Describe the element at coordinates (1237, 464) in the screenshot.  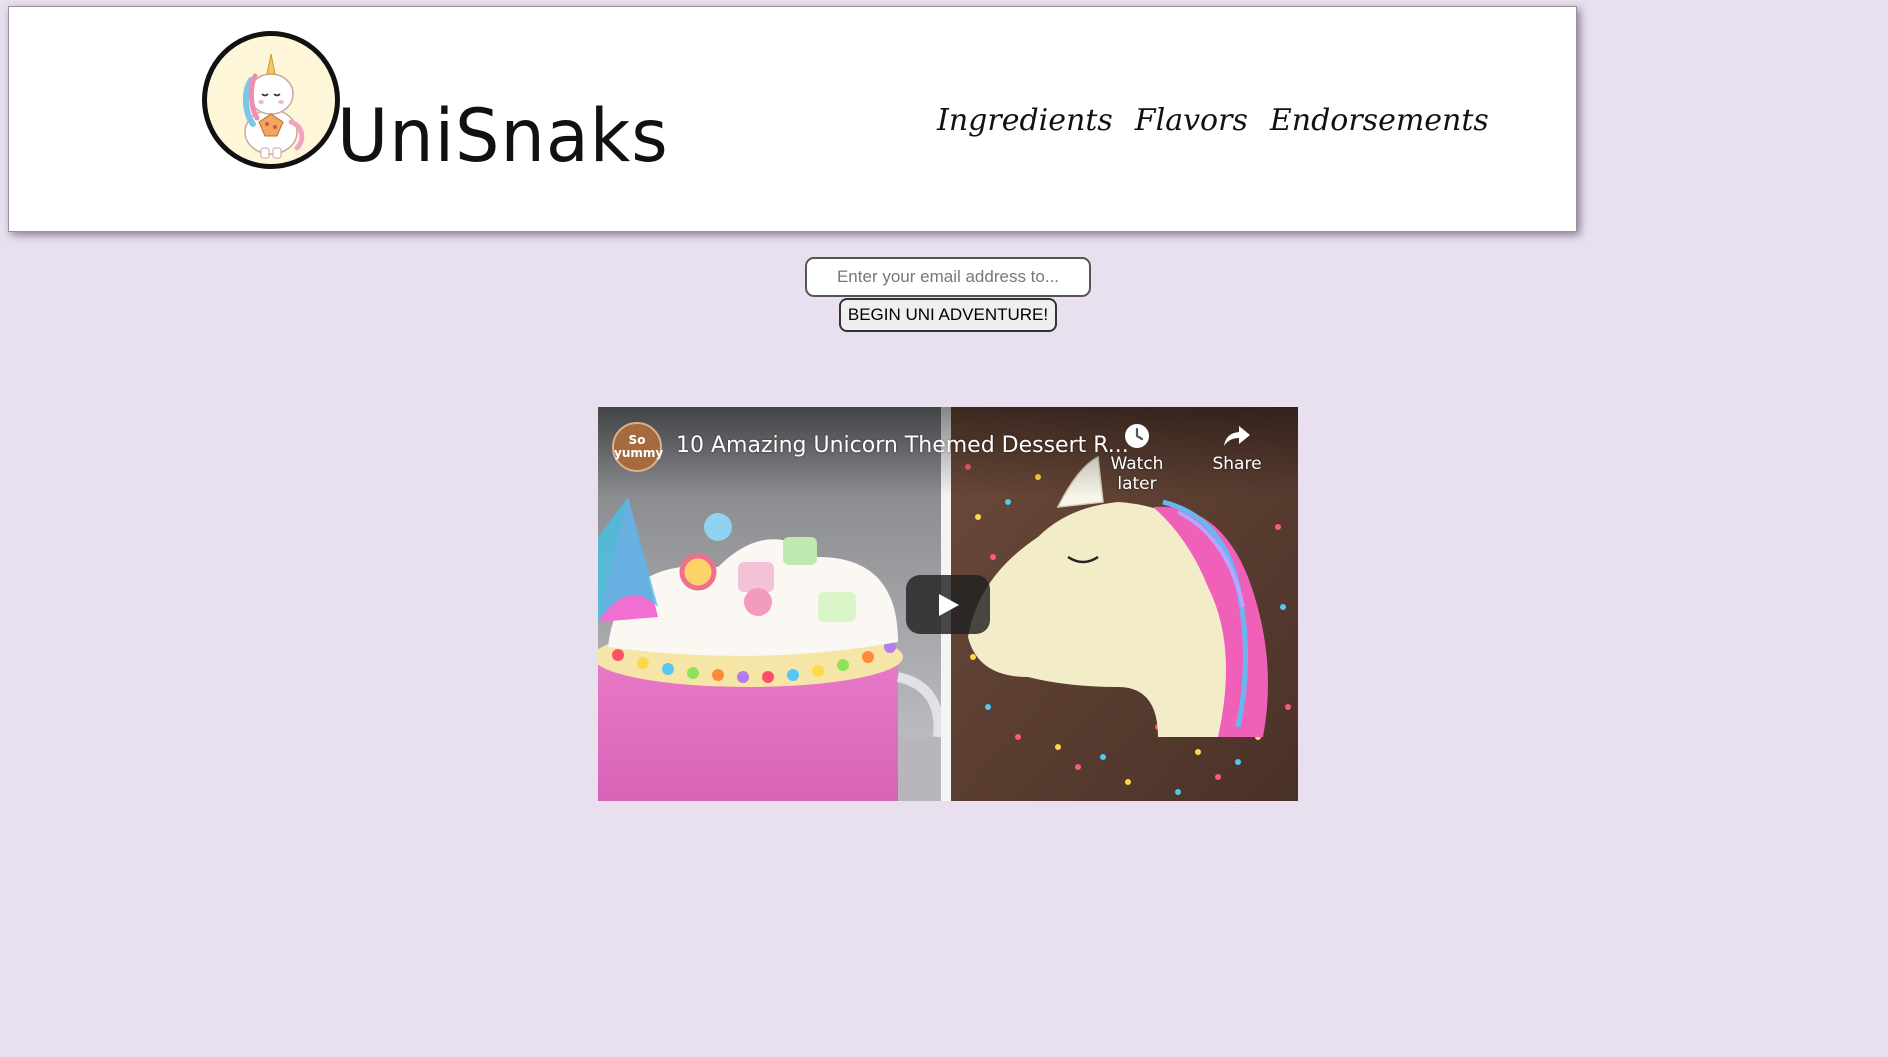
I see `share-label: Share` at that location.